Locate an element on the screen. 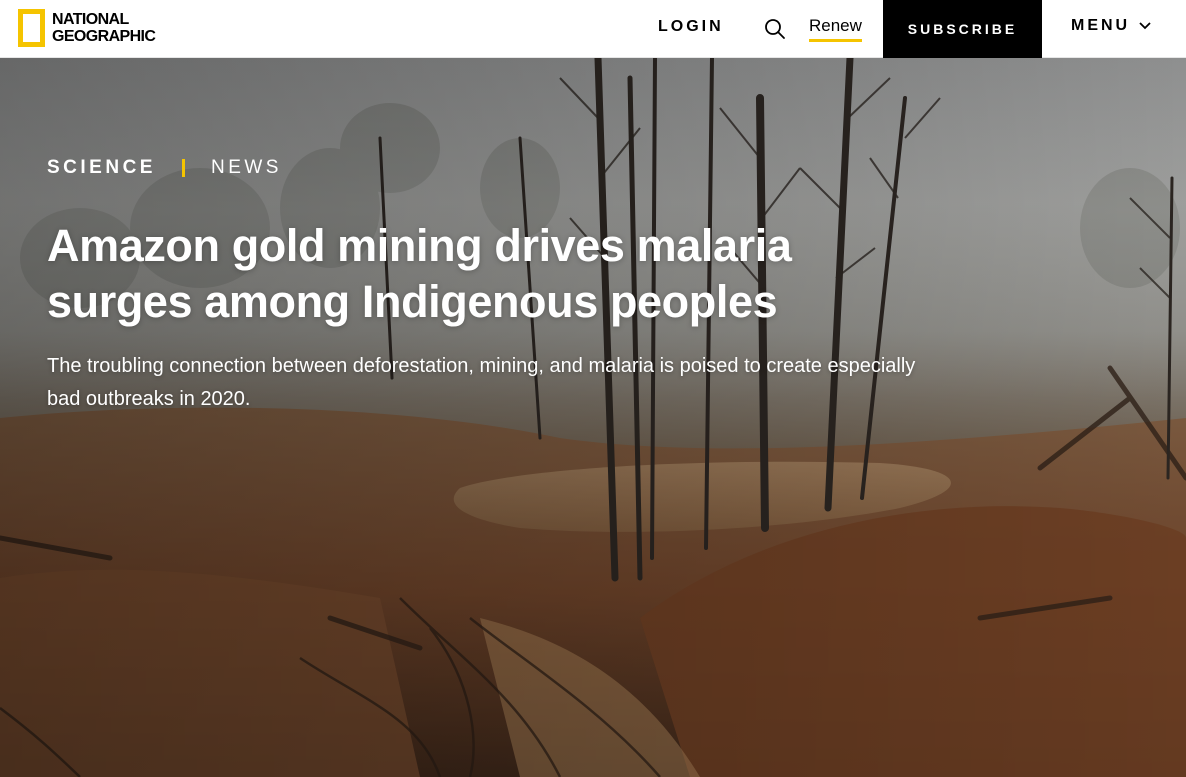 Image resolution: width=1186 pixels, height=777 pixels. search-icon is located at coordinates (775, 29).